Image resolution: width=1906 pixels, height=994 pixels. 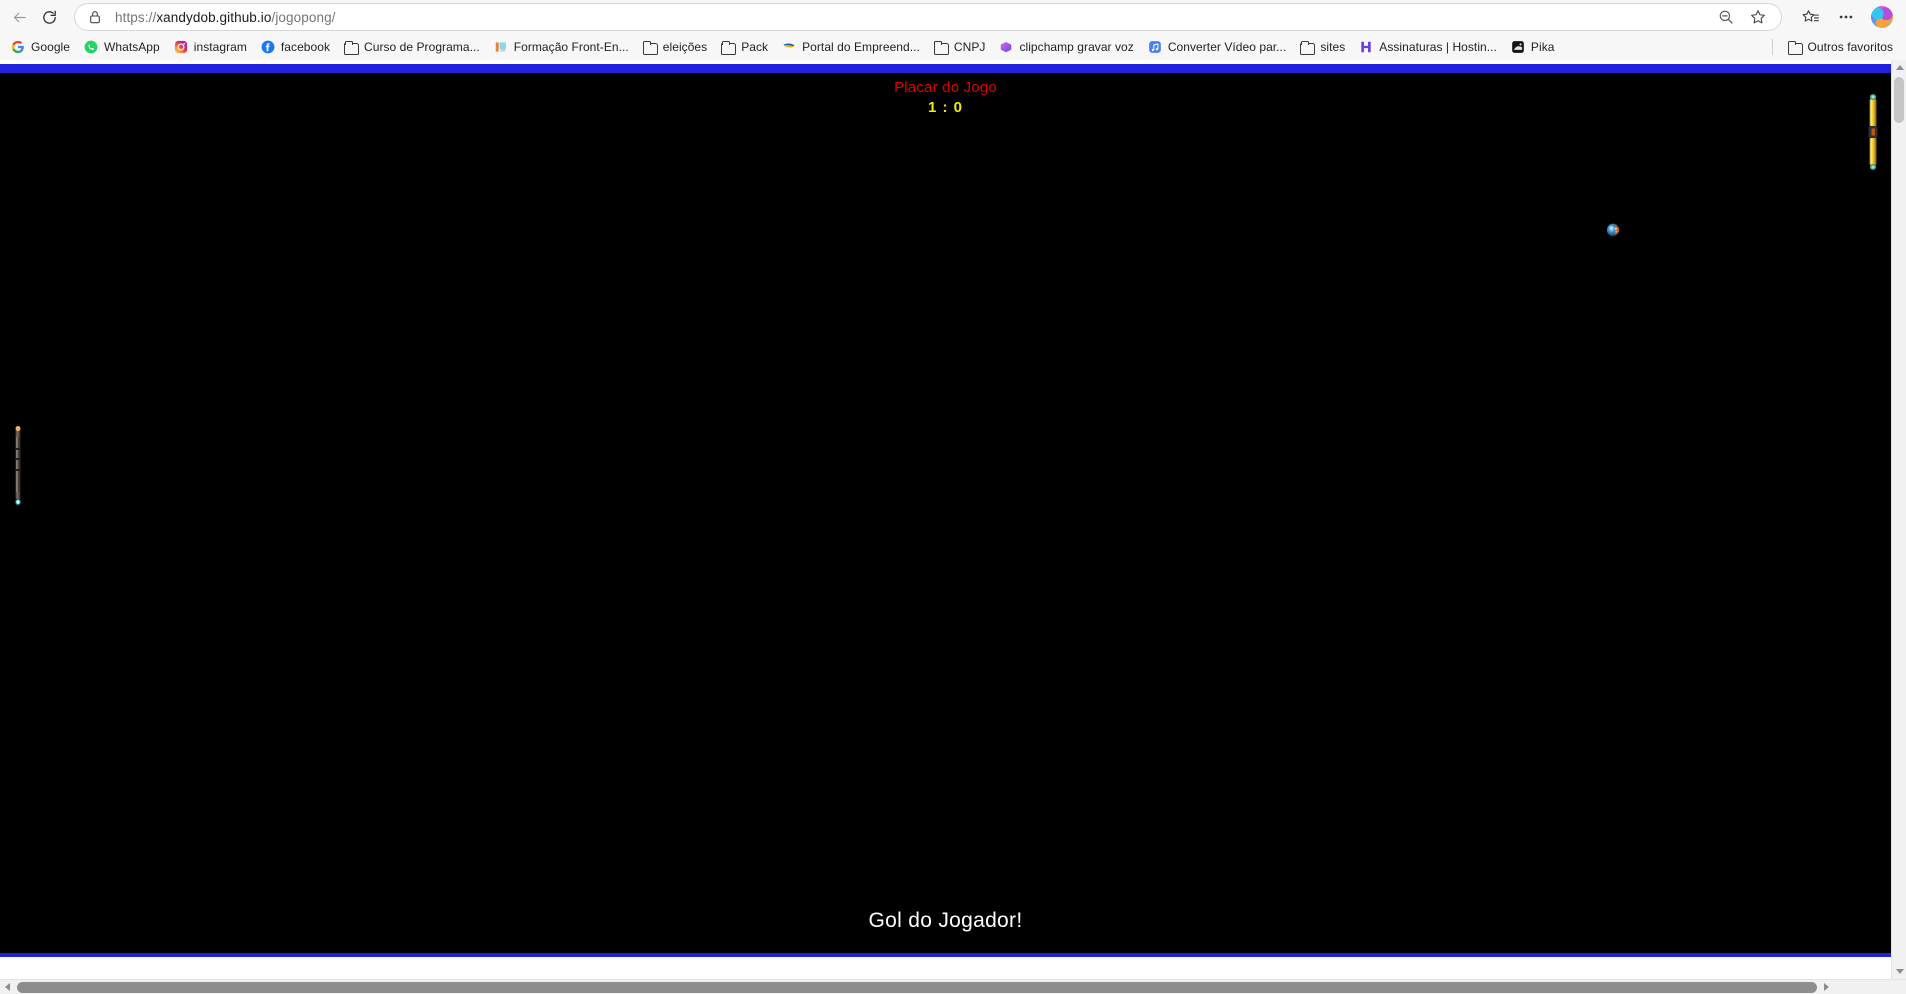 I want to click on copilot-icon, so click(x=1882, y=17).